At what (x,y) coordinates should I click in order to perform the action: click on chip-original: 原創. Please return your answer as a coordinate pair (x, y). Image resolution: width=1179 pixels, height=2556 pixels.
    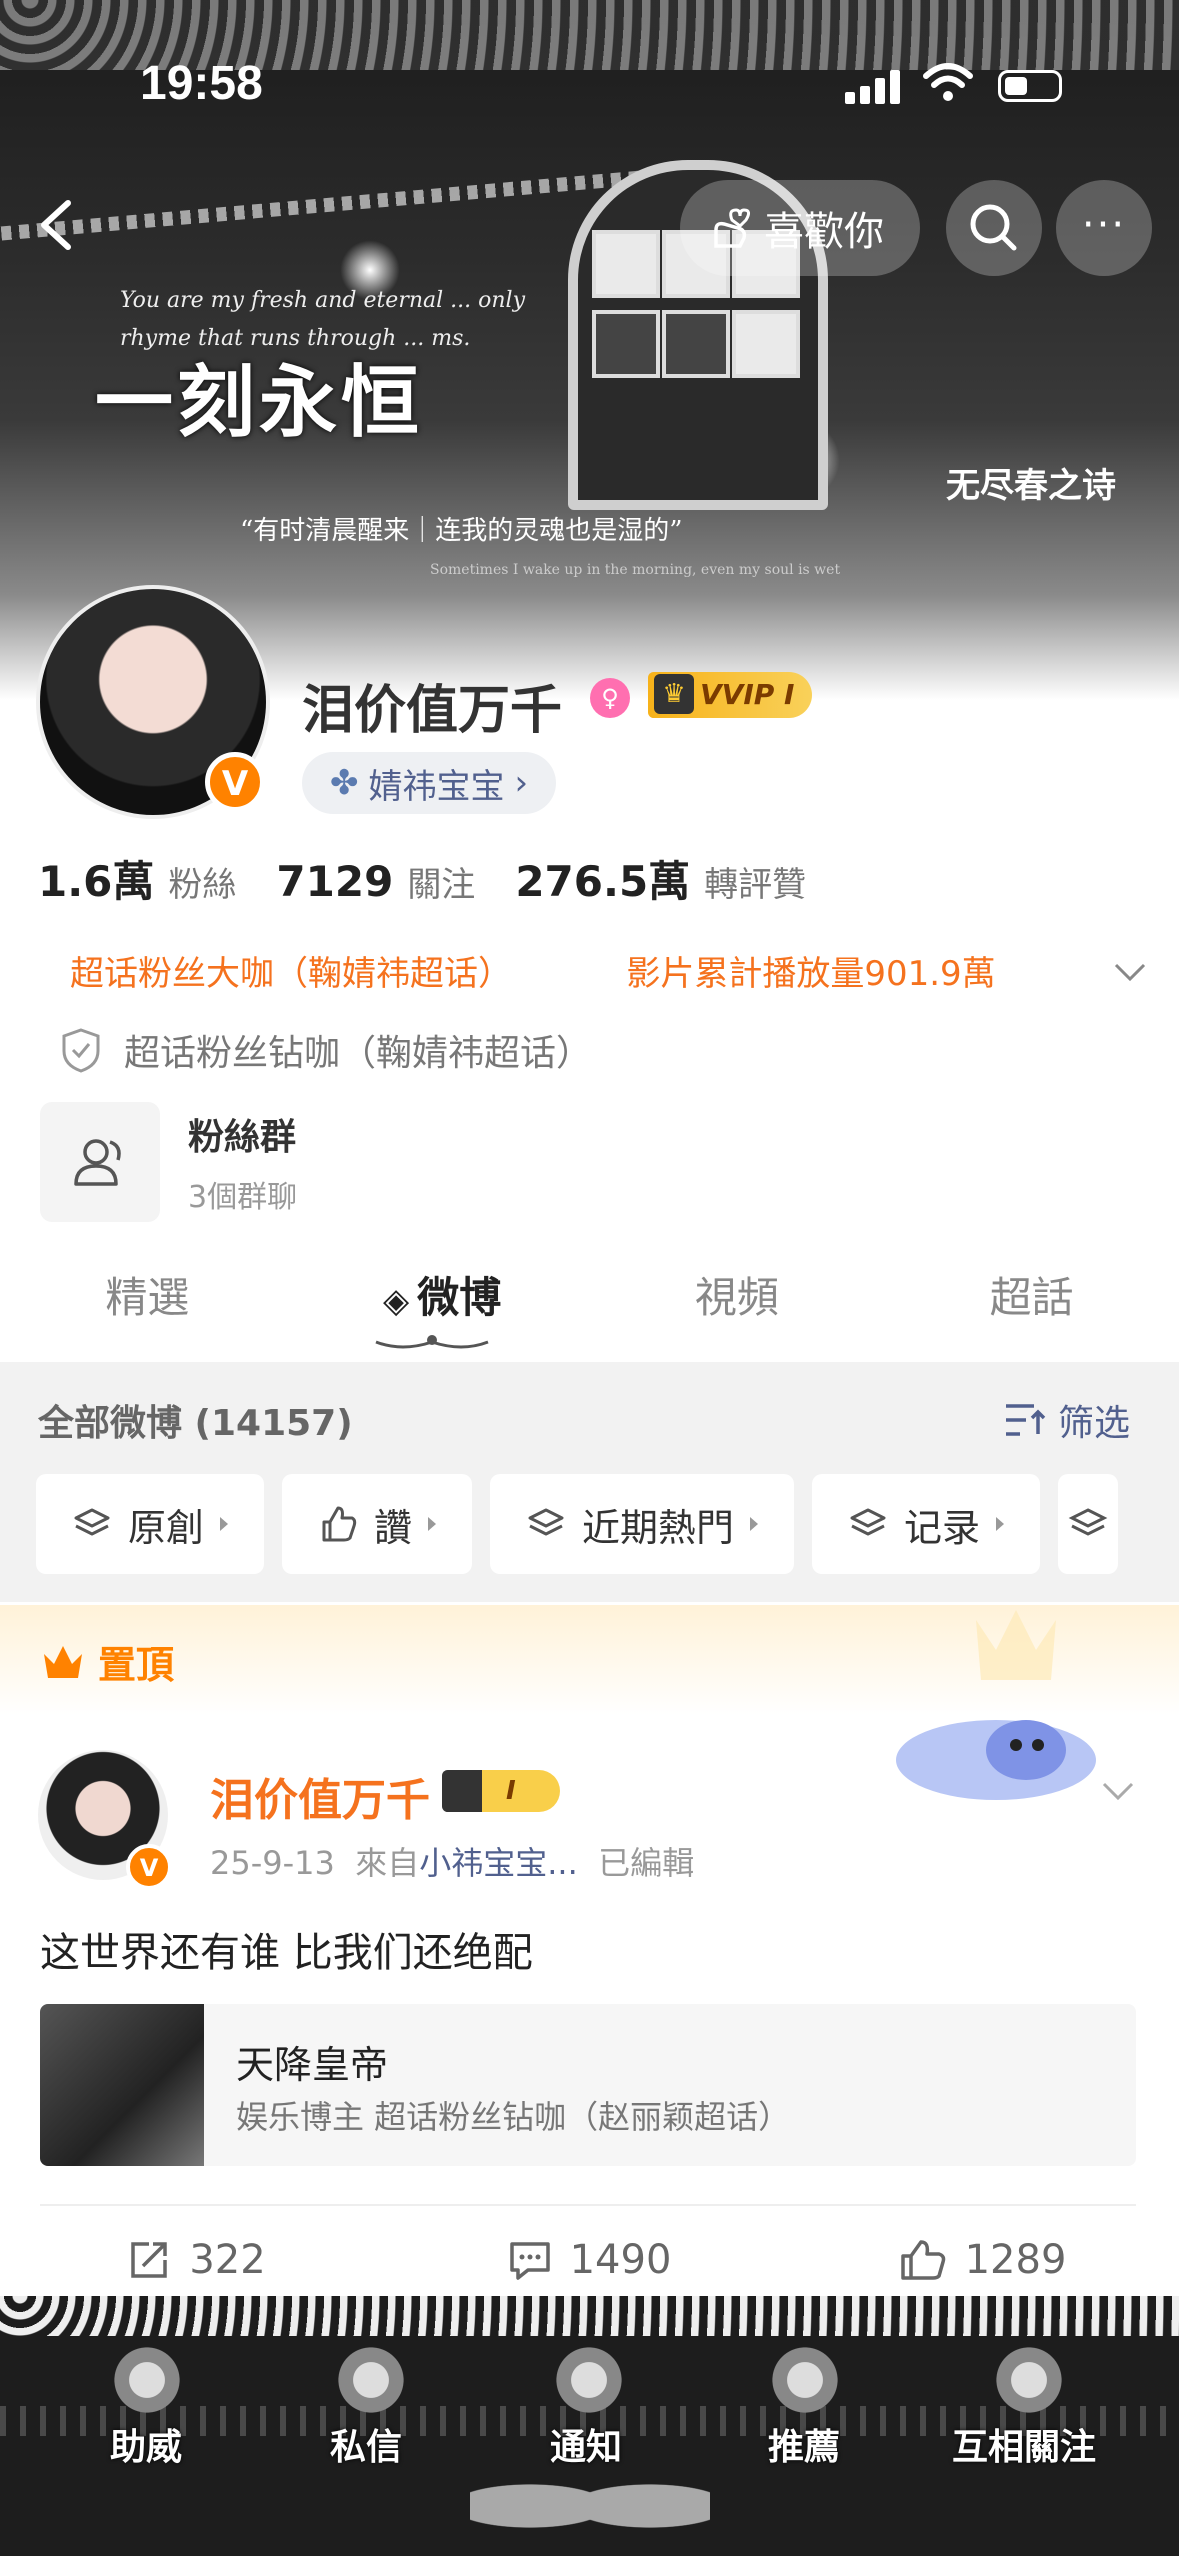
    Looking at the image, I should click on (150, 1524).